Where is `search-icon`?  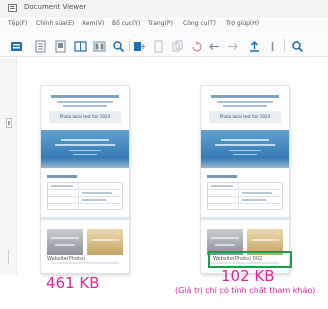 search-icon is located at coordinates (297, 45).